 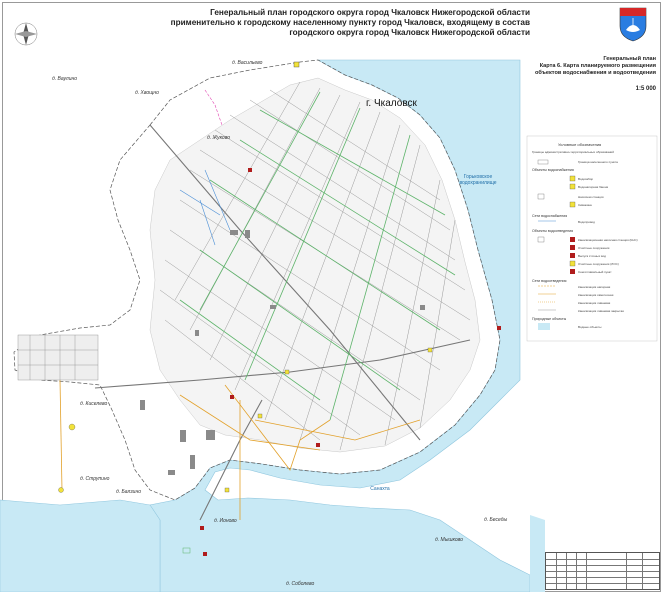 I want to click on legend-supply-net-heading: Сети водоснабжения, so click(x=550, y=216).